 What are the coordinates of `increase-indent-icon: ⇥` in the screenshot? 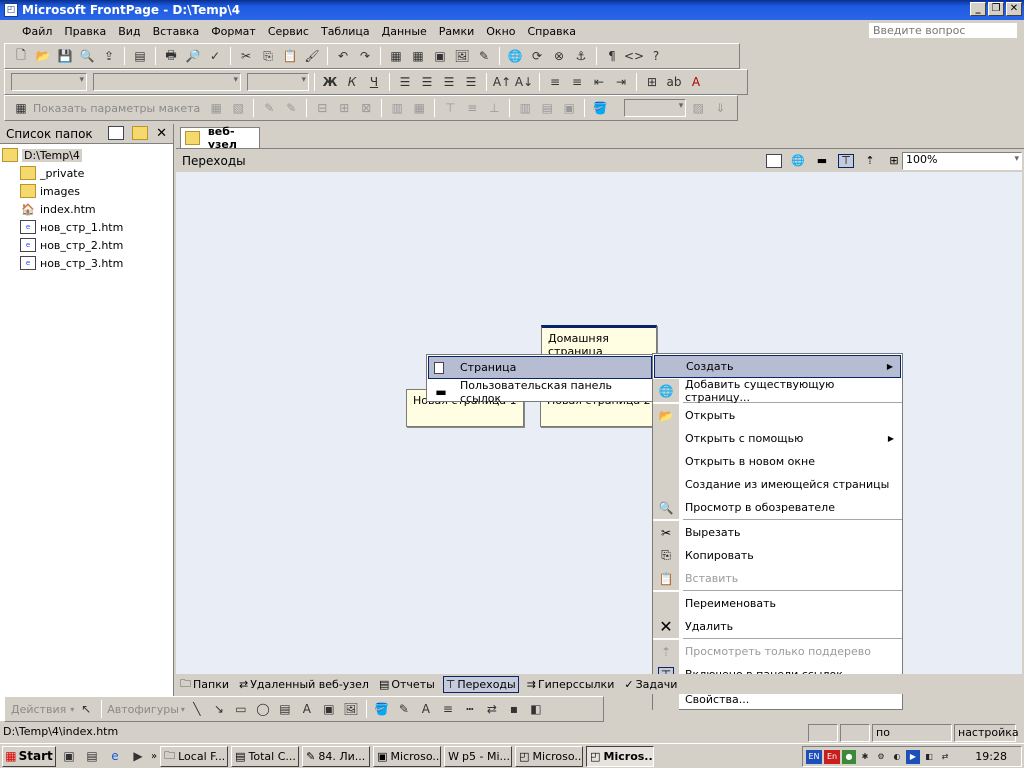 It's located at (621, 82).